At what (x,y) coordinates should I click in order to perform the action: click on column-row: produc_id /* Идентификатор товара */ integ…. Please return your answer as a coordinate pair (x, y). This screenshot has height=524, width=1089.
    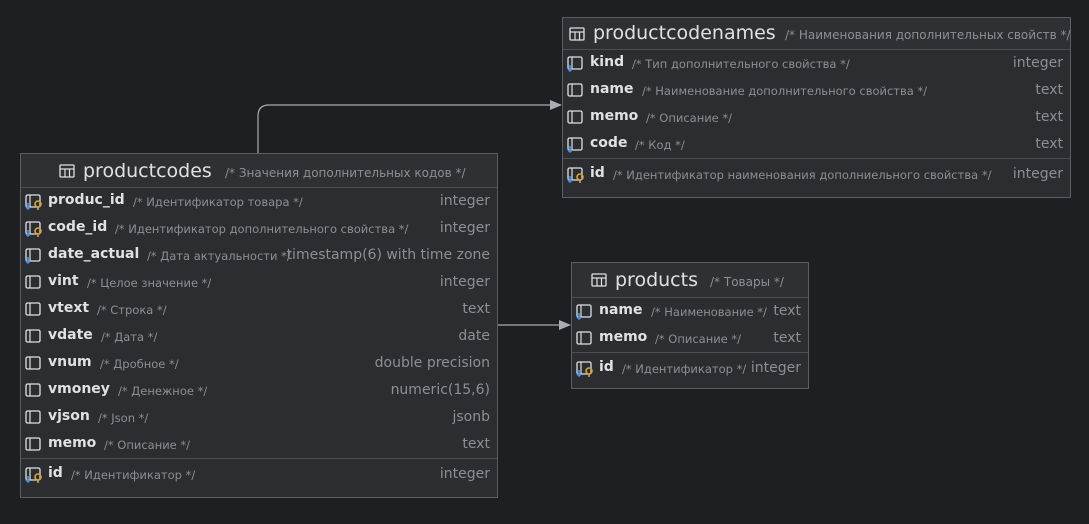
    Looking at the image, I should click on (259, 201).